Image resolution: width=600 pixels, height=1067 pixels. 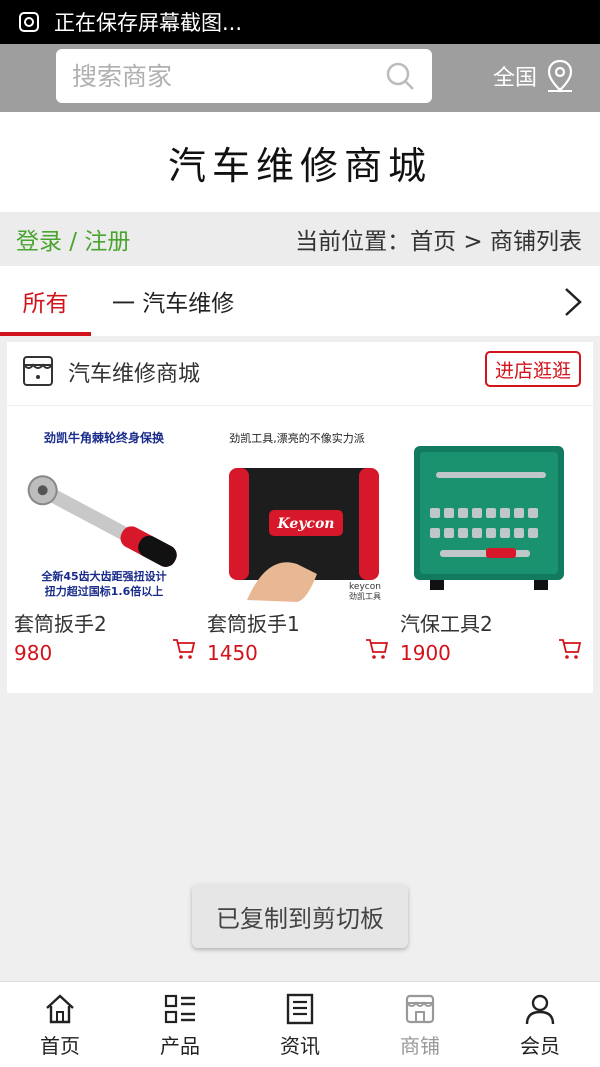 What do you see at coordinates (300, 1045) in the screenshot?
I see `nav-label: 资讯` at bounding box center [300, 1045].